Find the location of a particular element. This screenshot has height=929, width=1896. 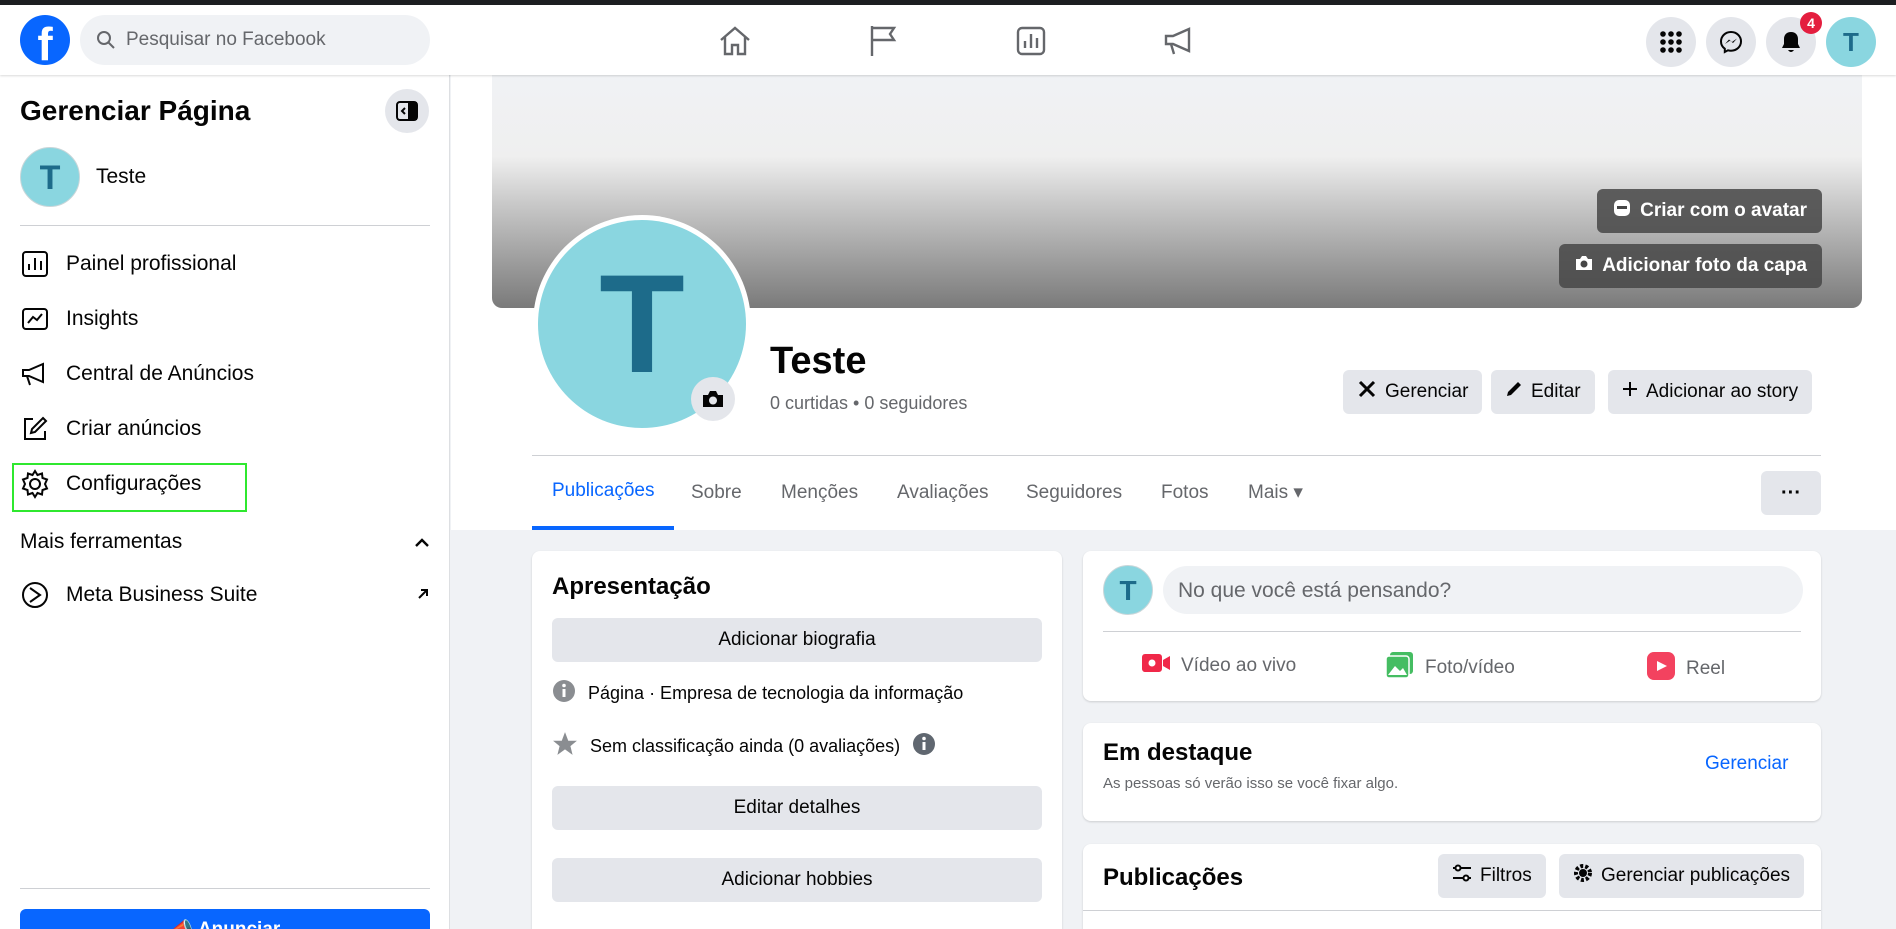

messenger-icon is located at coordinates (1731, 42).